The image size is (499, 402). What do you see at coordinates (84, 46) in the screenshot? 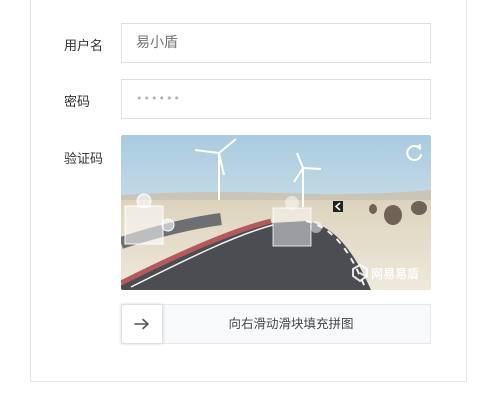
I see `username-label: 用户名` at bounding box center [84, 46].